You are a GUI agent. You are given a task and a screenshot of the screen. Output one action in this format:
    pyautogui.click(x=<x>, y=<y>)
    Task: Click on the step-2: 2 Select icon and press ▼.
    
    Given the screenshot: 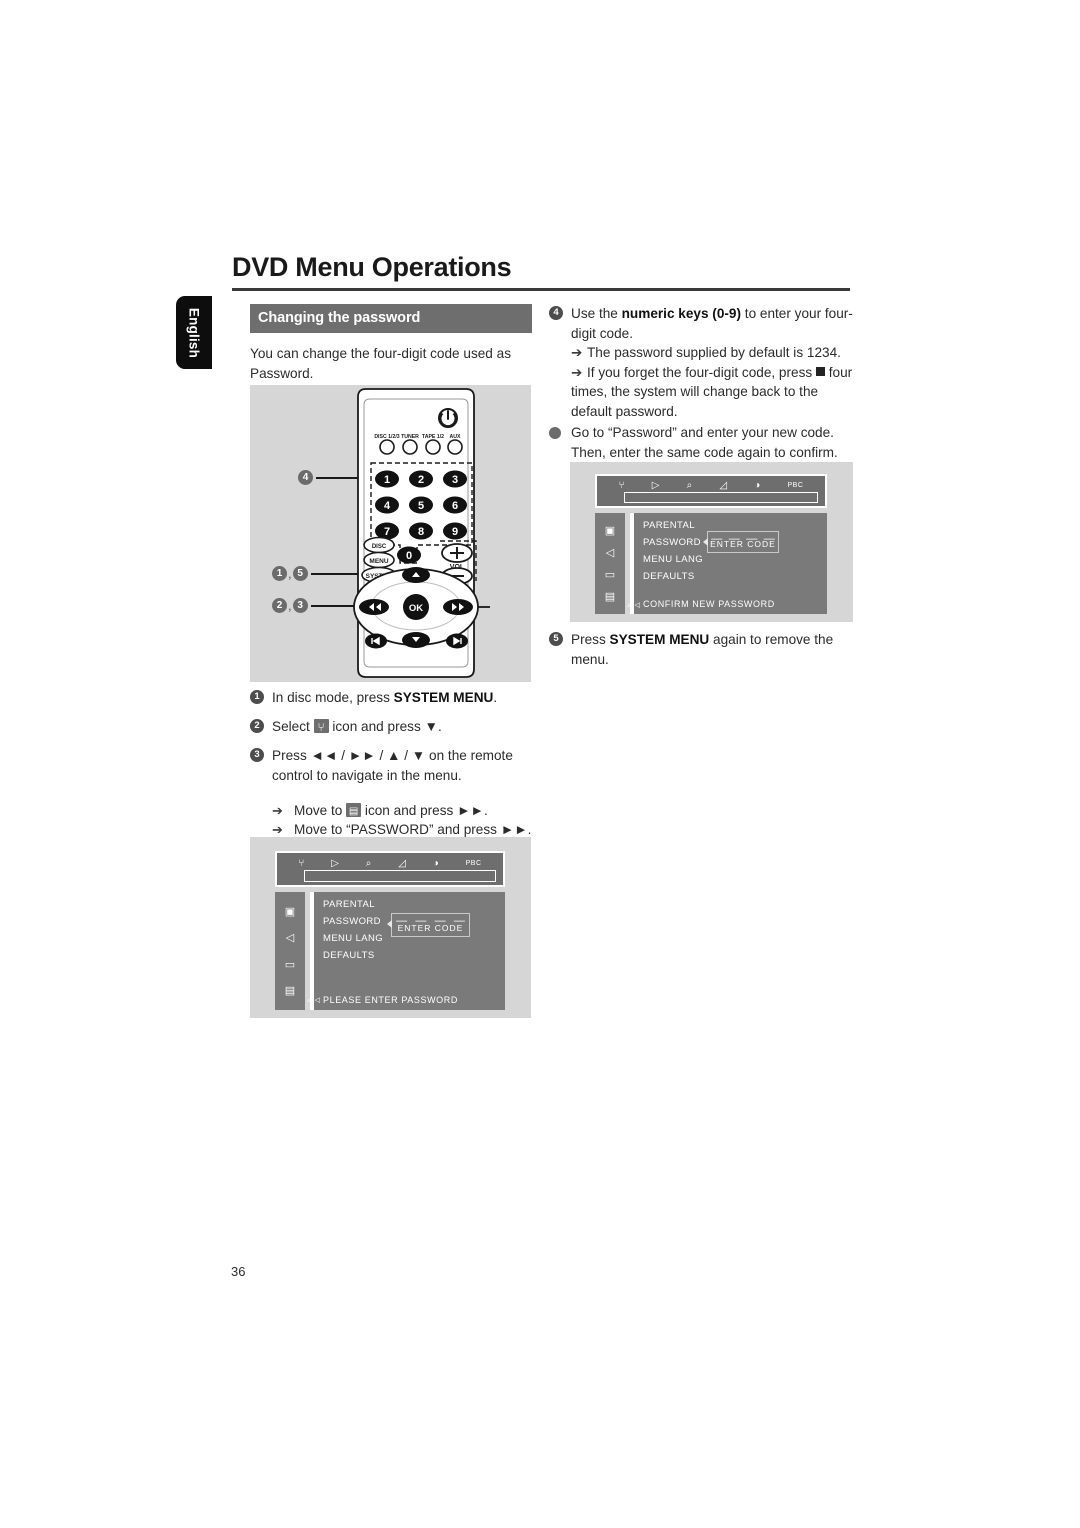 What is the action you would take?
    pyautogui.click(x=395, y=727)
    